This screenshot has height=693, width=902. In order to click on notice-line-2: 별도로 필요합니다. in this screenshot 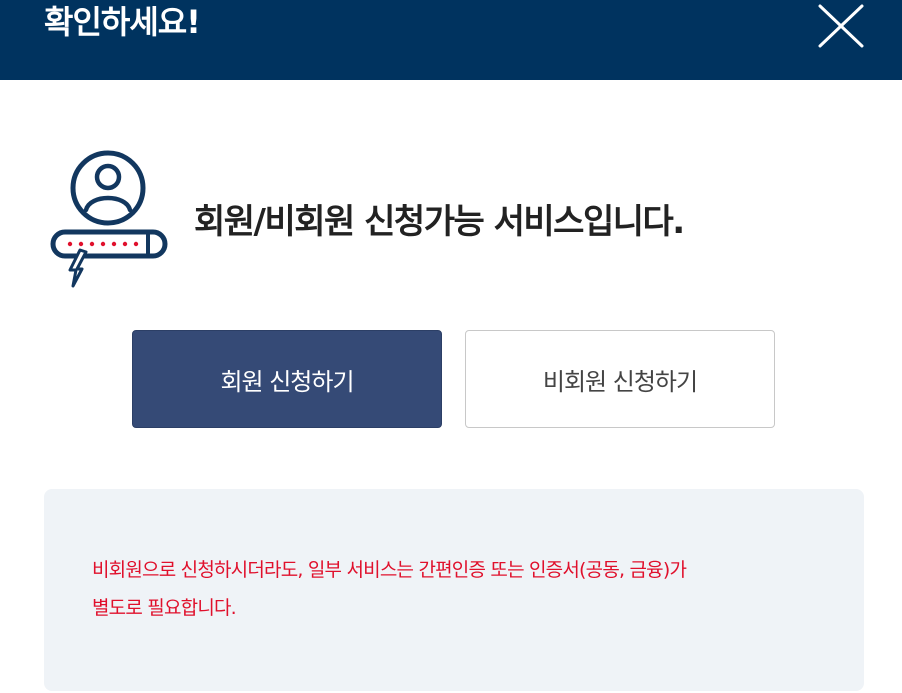, I will do `click(164, 608)`.